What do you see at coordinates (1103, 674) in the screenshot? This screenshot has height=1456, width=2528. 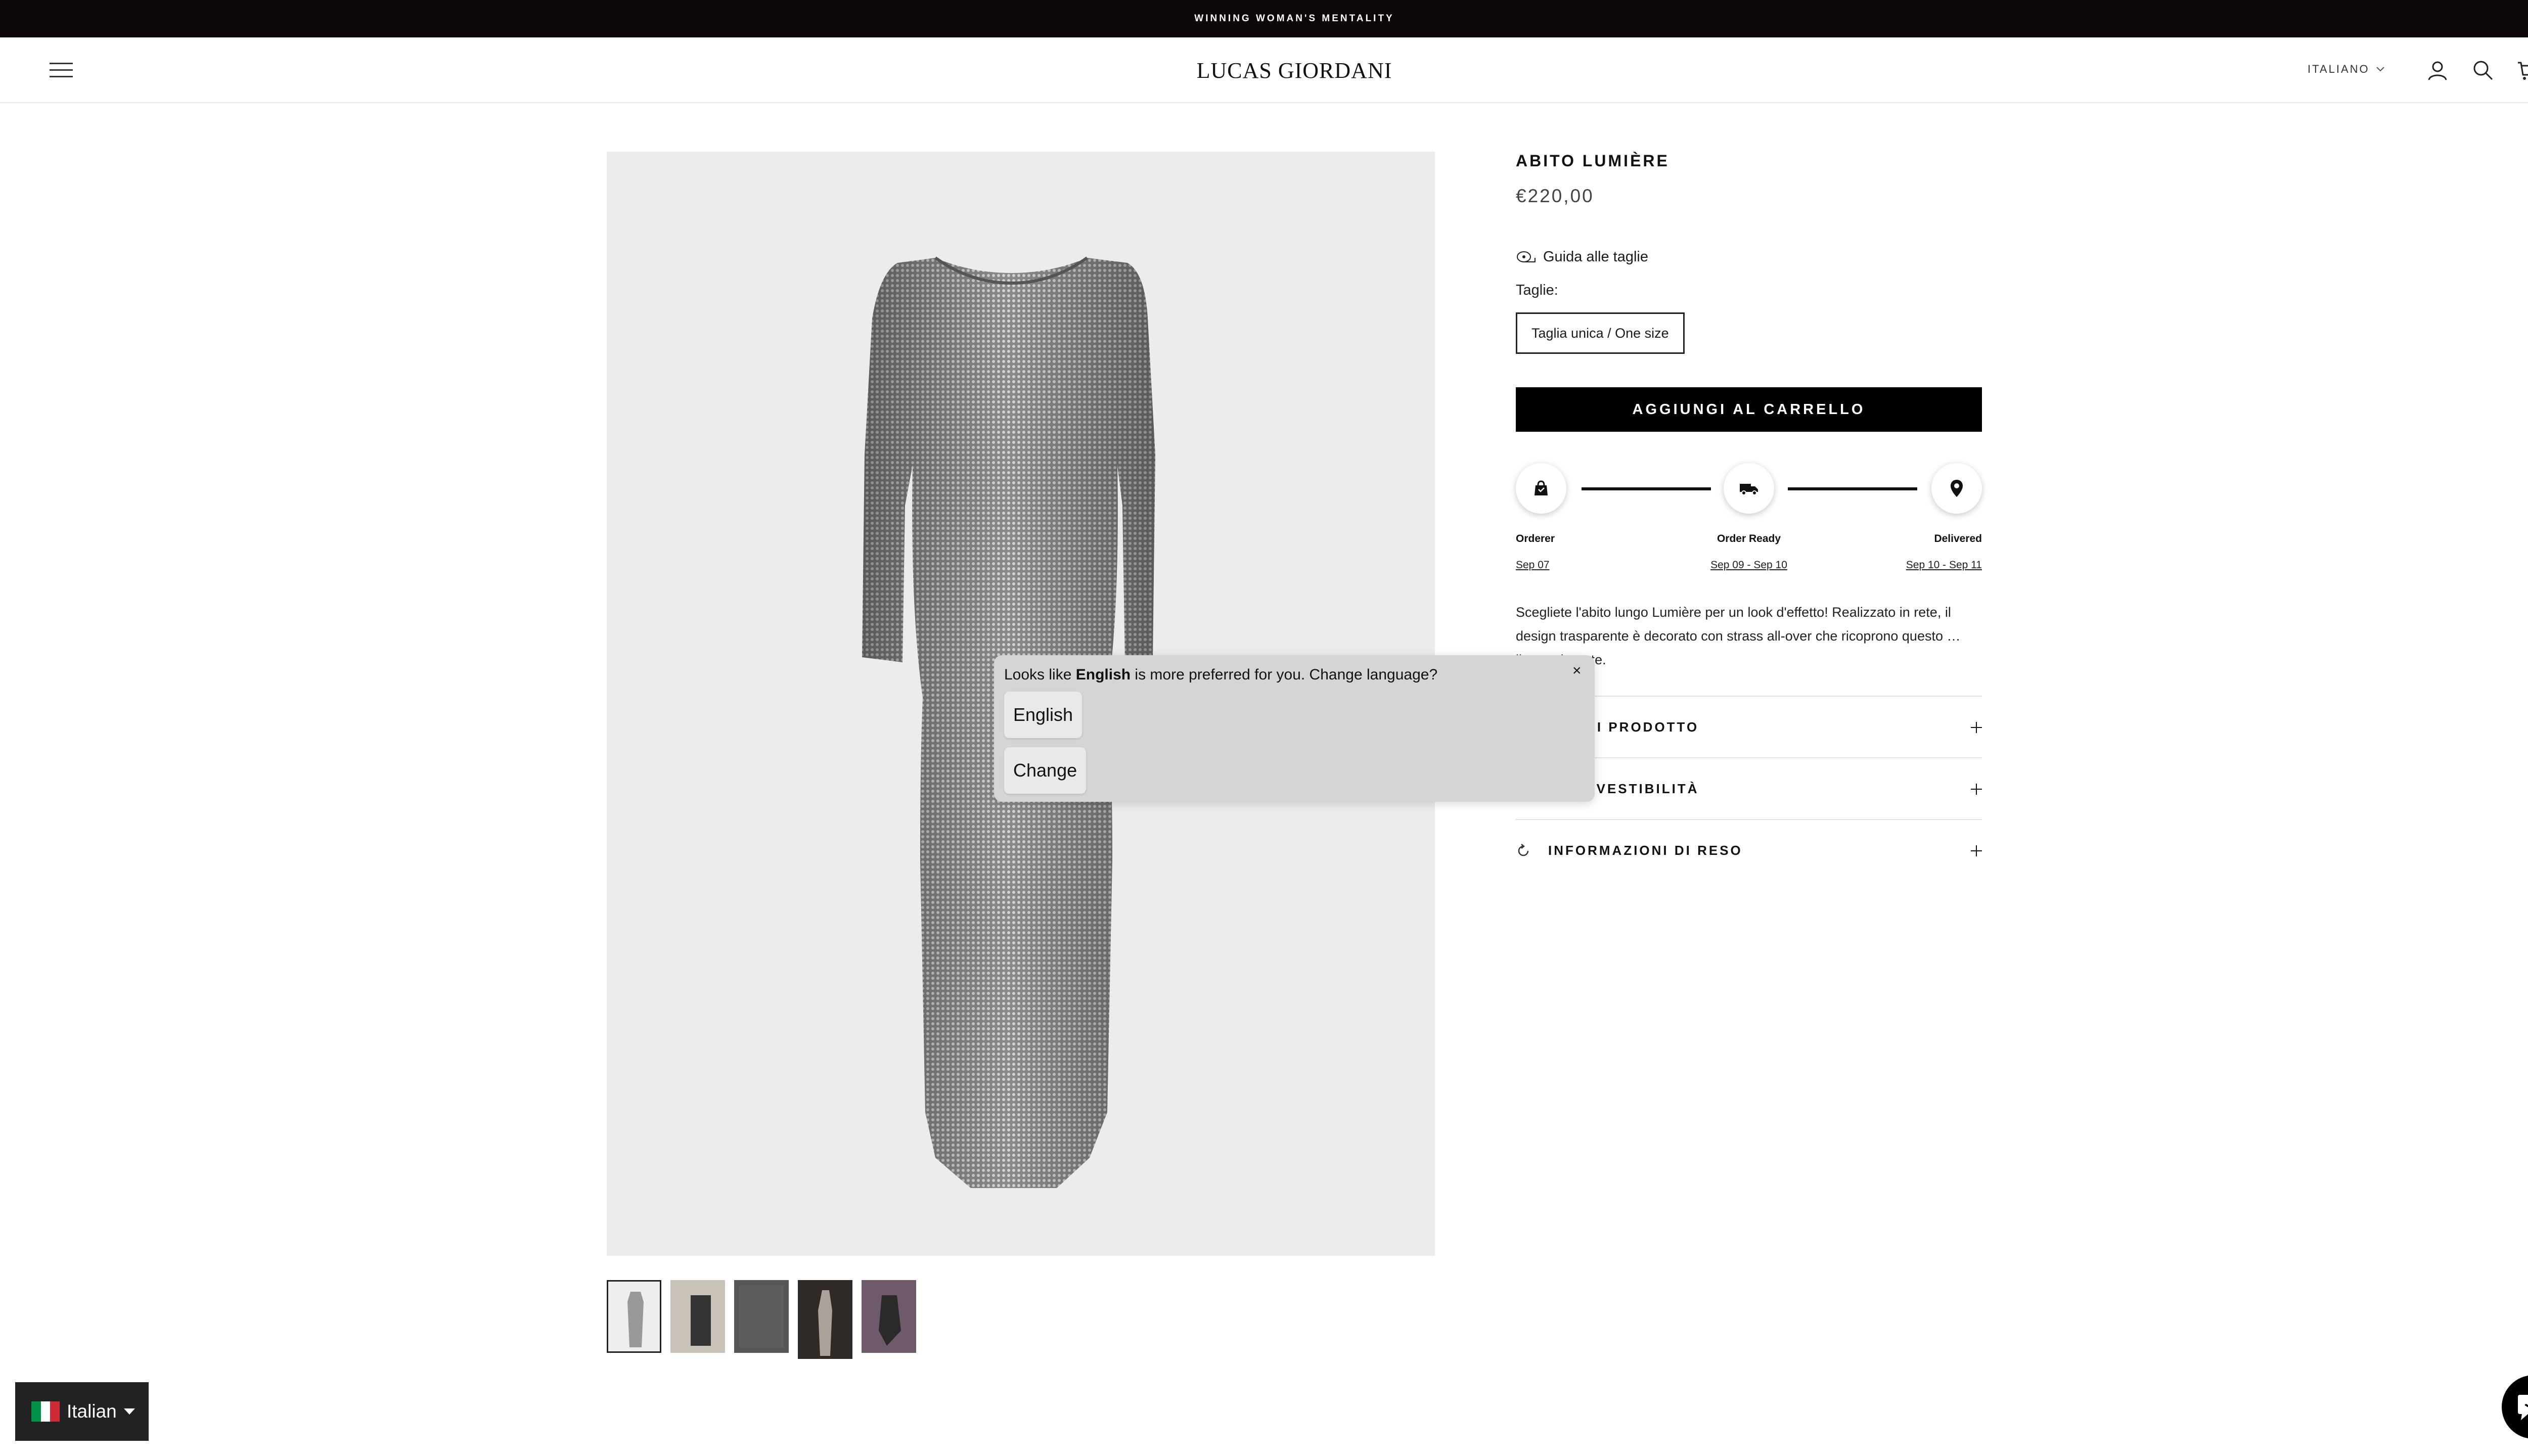 I see `popup-message-language: English` at bounding box center [1103, 674].